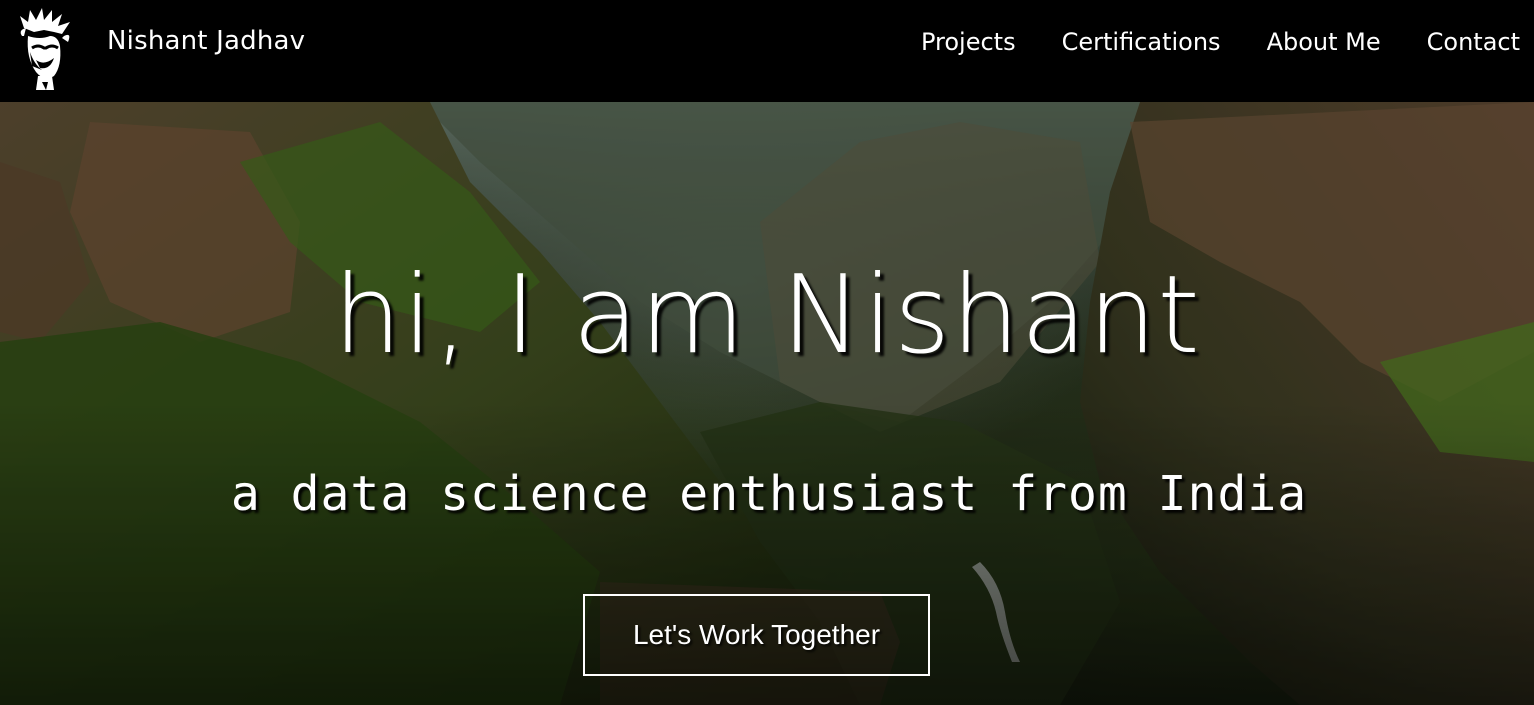  What do you see at coordinates (769, 494) in the screenshot?
I see `hero-subtitle: a data science enthusiast from India` at bounding box center [769, 494].